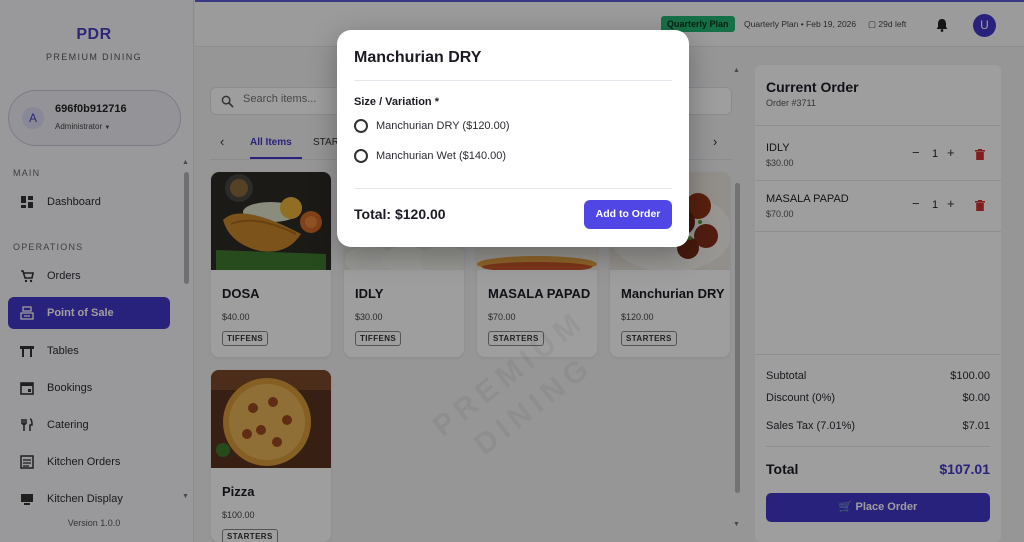 The width and height of the screenshot is (1024, 542). Describe the element at coordinates (396, 102) in the screenshot. I see `variation-label: Size / Variation *` at that location.